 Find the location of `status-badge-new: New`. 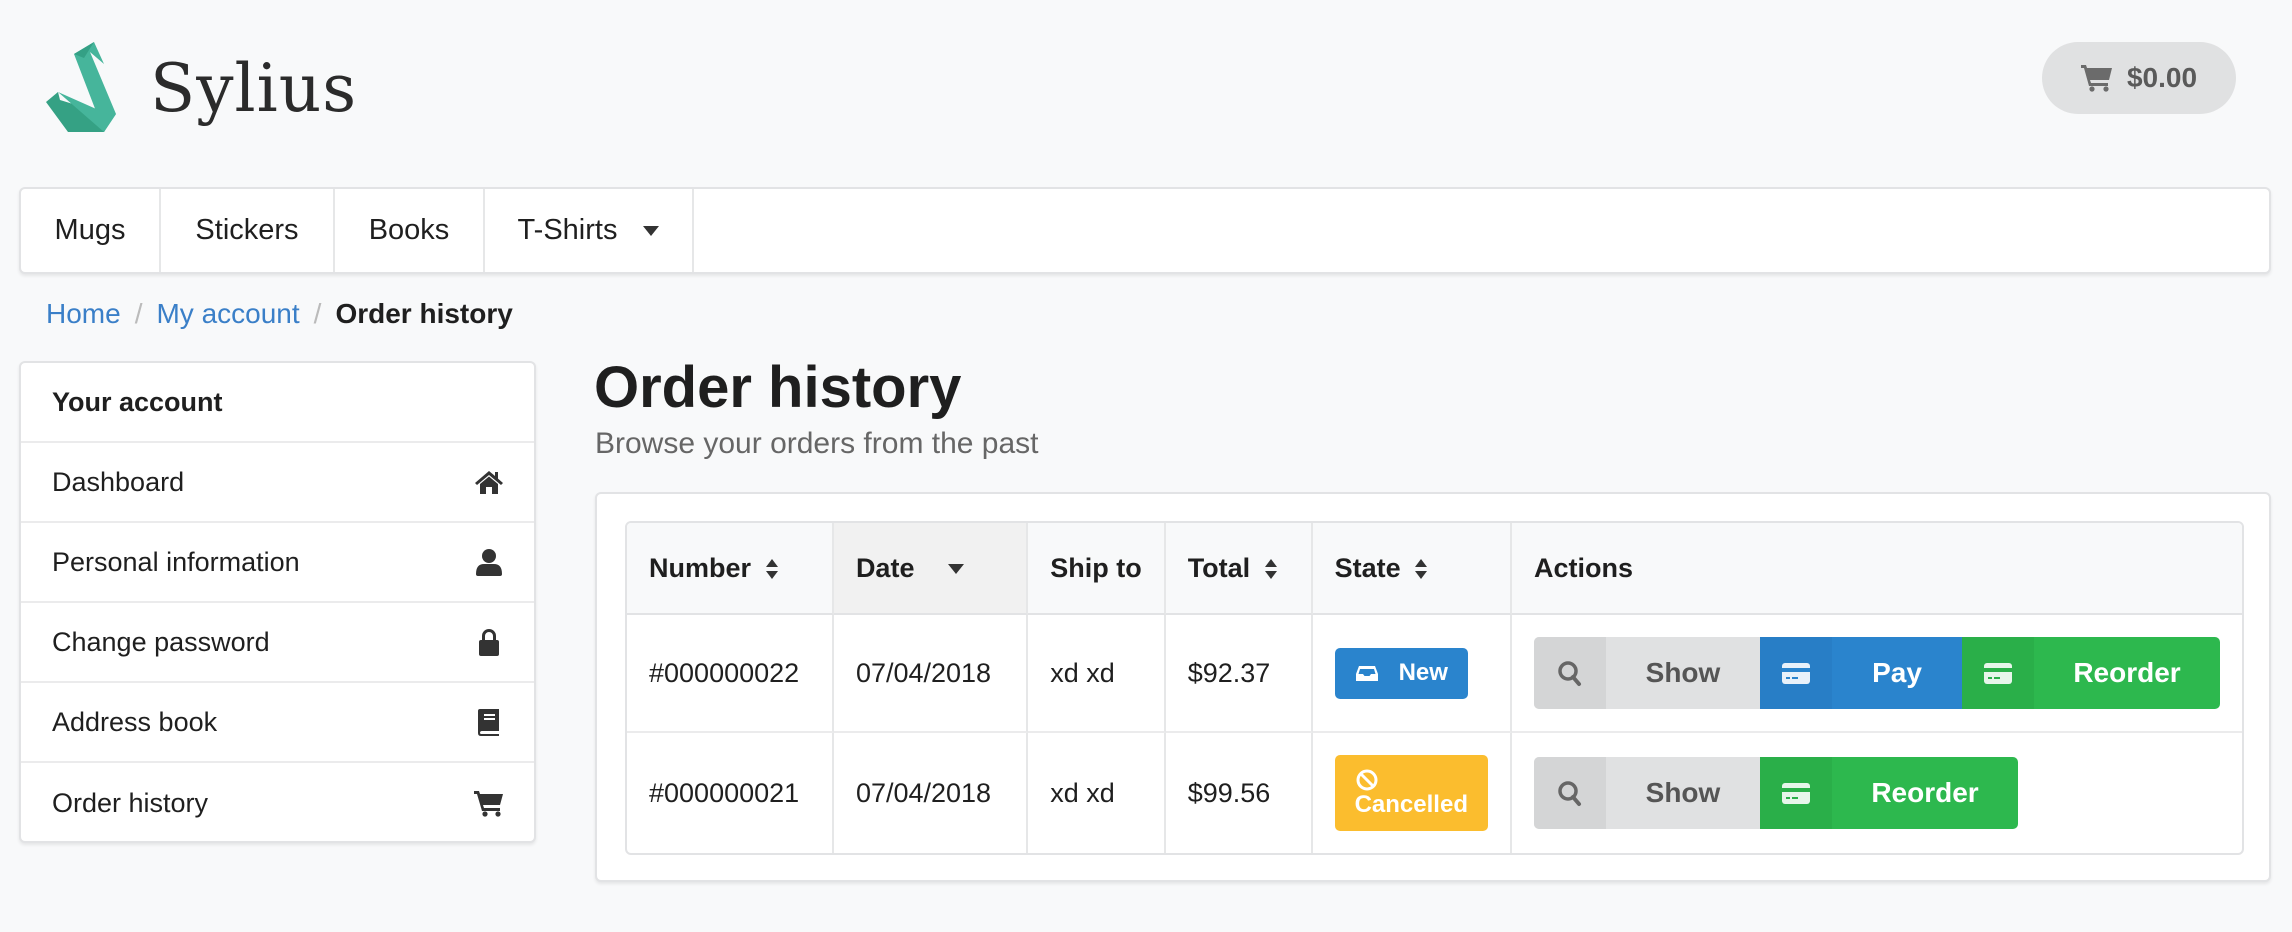

status-badge-new: New is located at coordinates (1401, 673).